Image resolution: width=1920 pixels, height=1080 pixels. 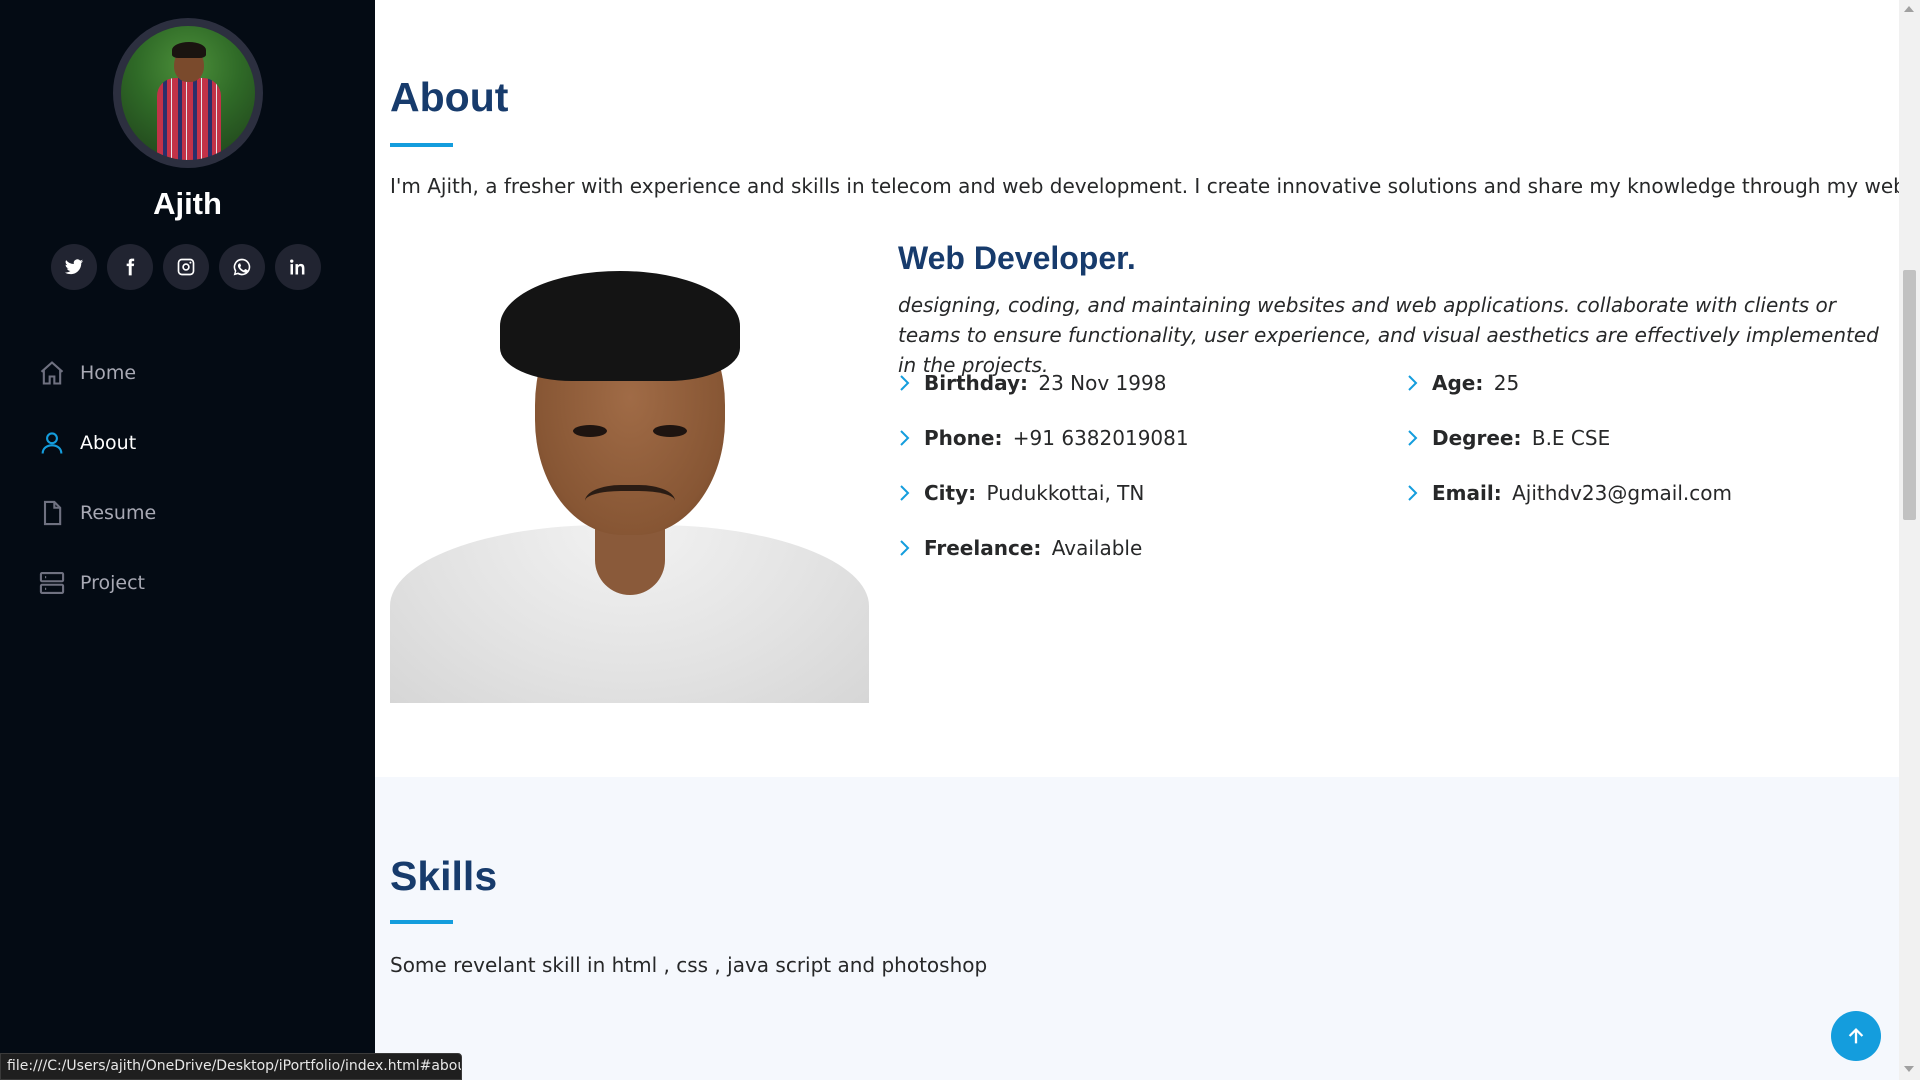 I want to click on info-label: Birthday:, so click(x=976, y=383).